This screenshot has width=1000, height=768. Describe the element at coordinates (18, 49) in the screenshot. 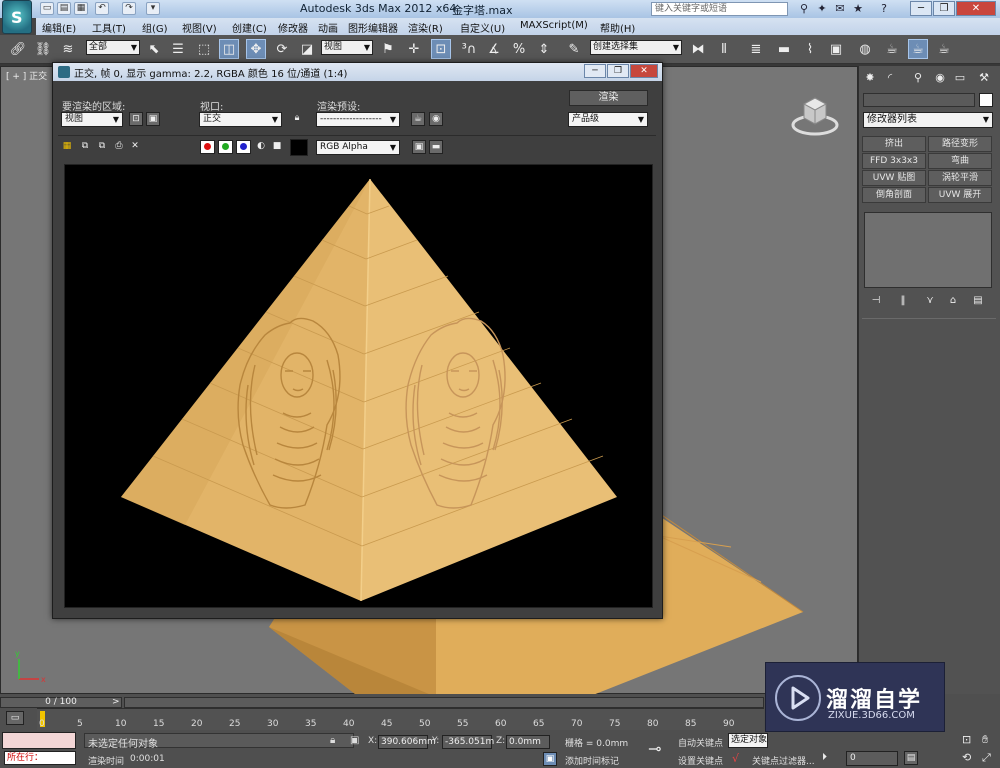

I see `link-icon: 🔗︎` at that location.